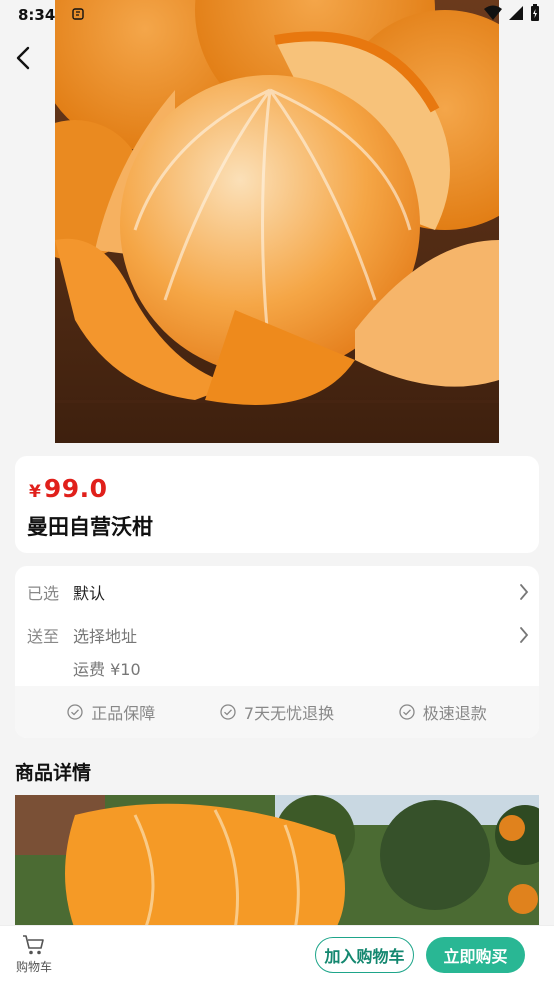  I want to click on delivery-value: 选择地址, so click(105, 636).